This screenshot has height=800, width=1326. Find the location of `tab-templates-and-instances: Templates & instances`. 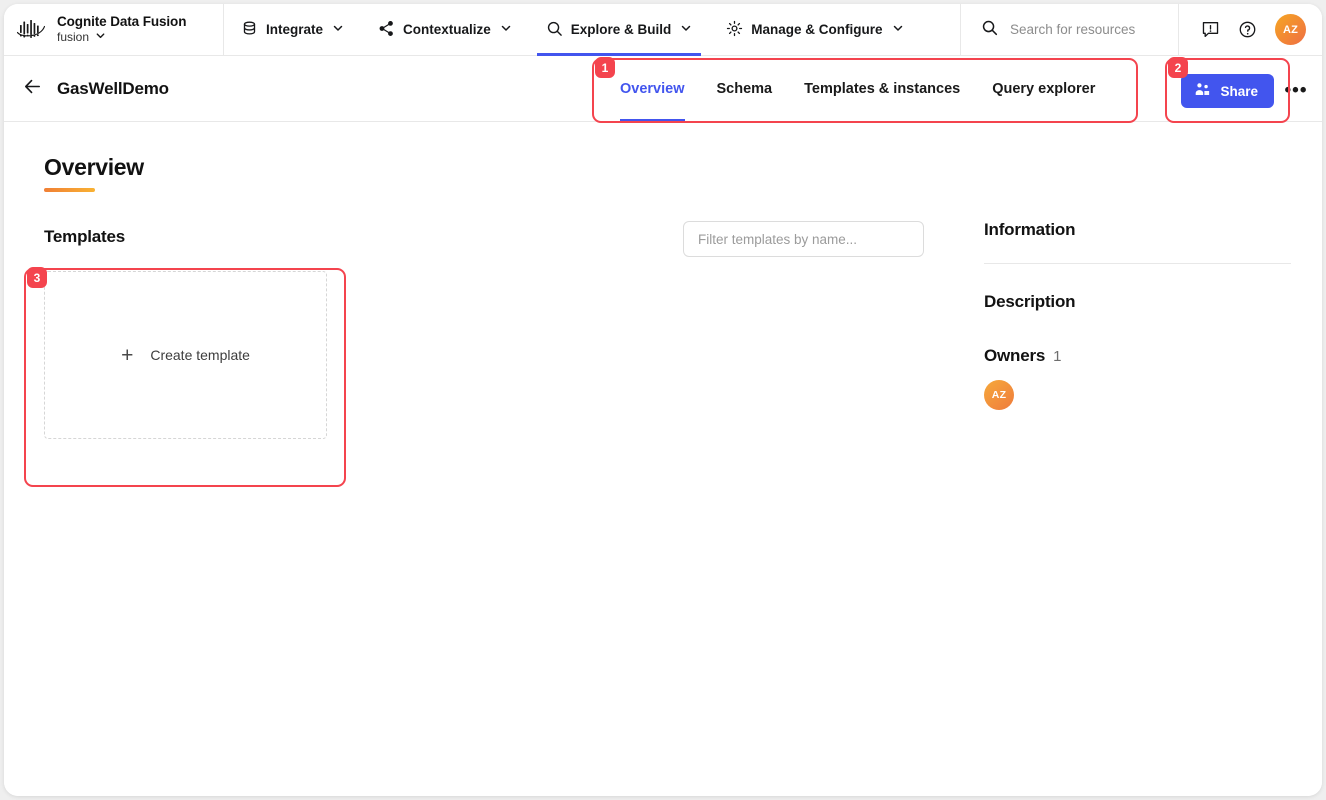

tab-templates-and-instances: Templates & instances is located at coordinates (882, 89).